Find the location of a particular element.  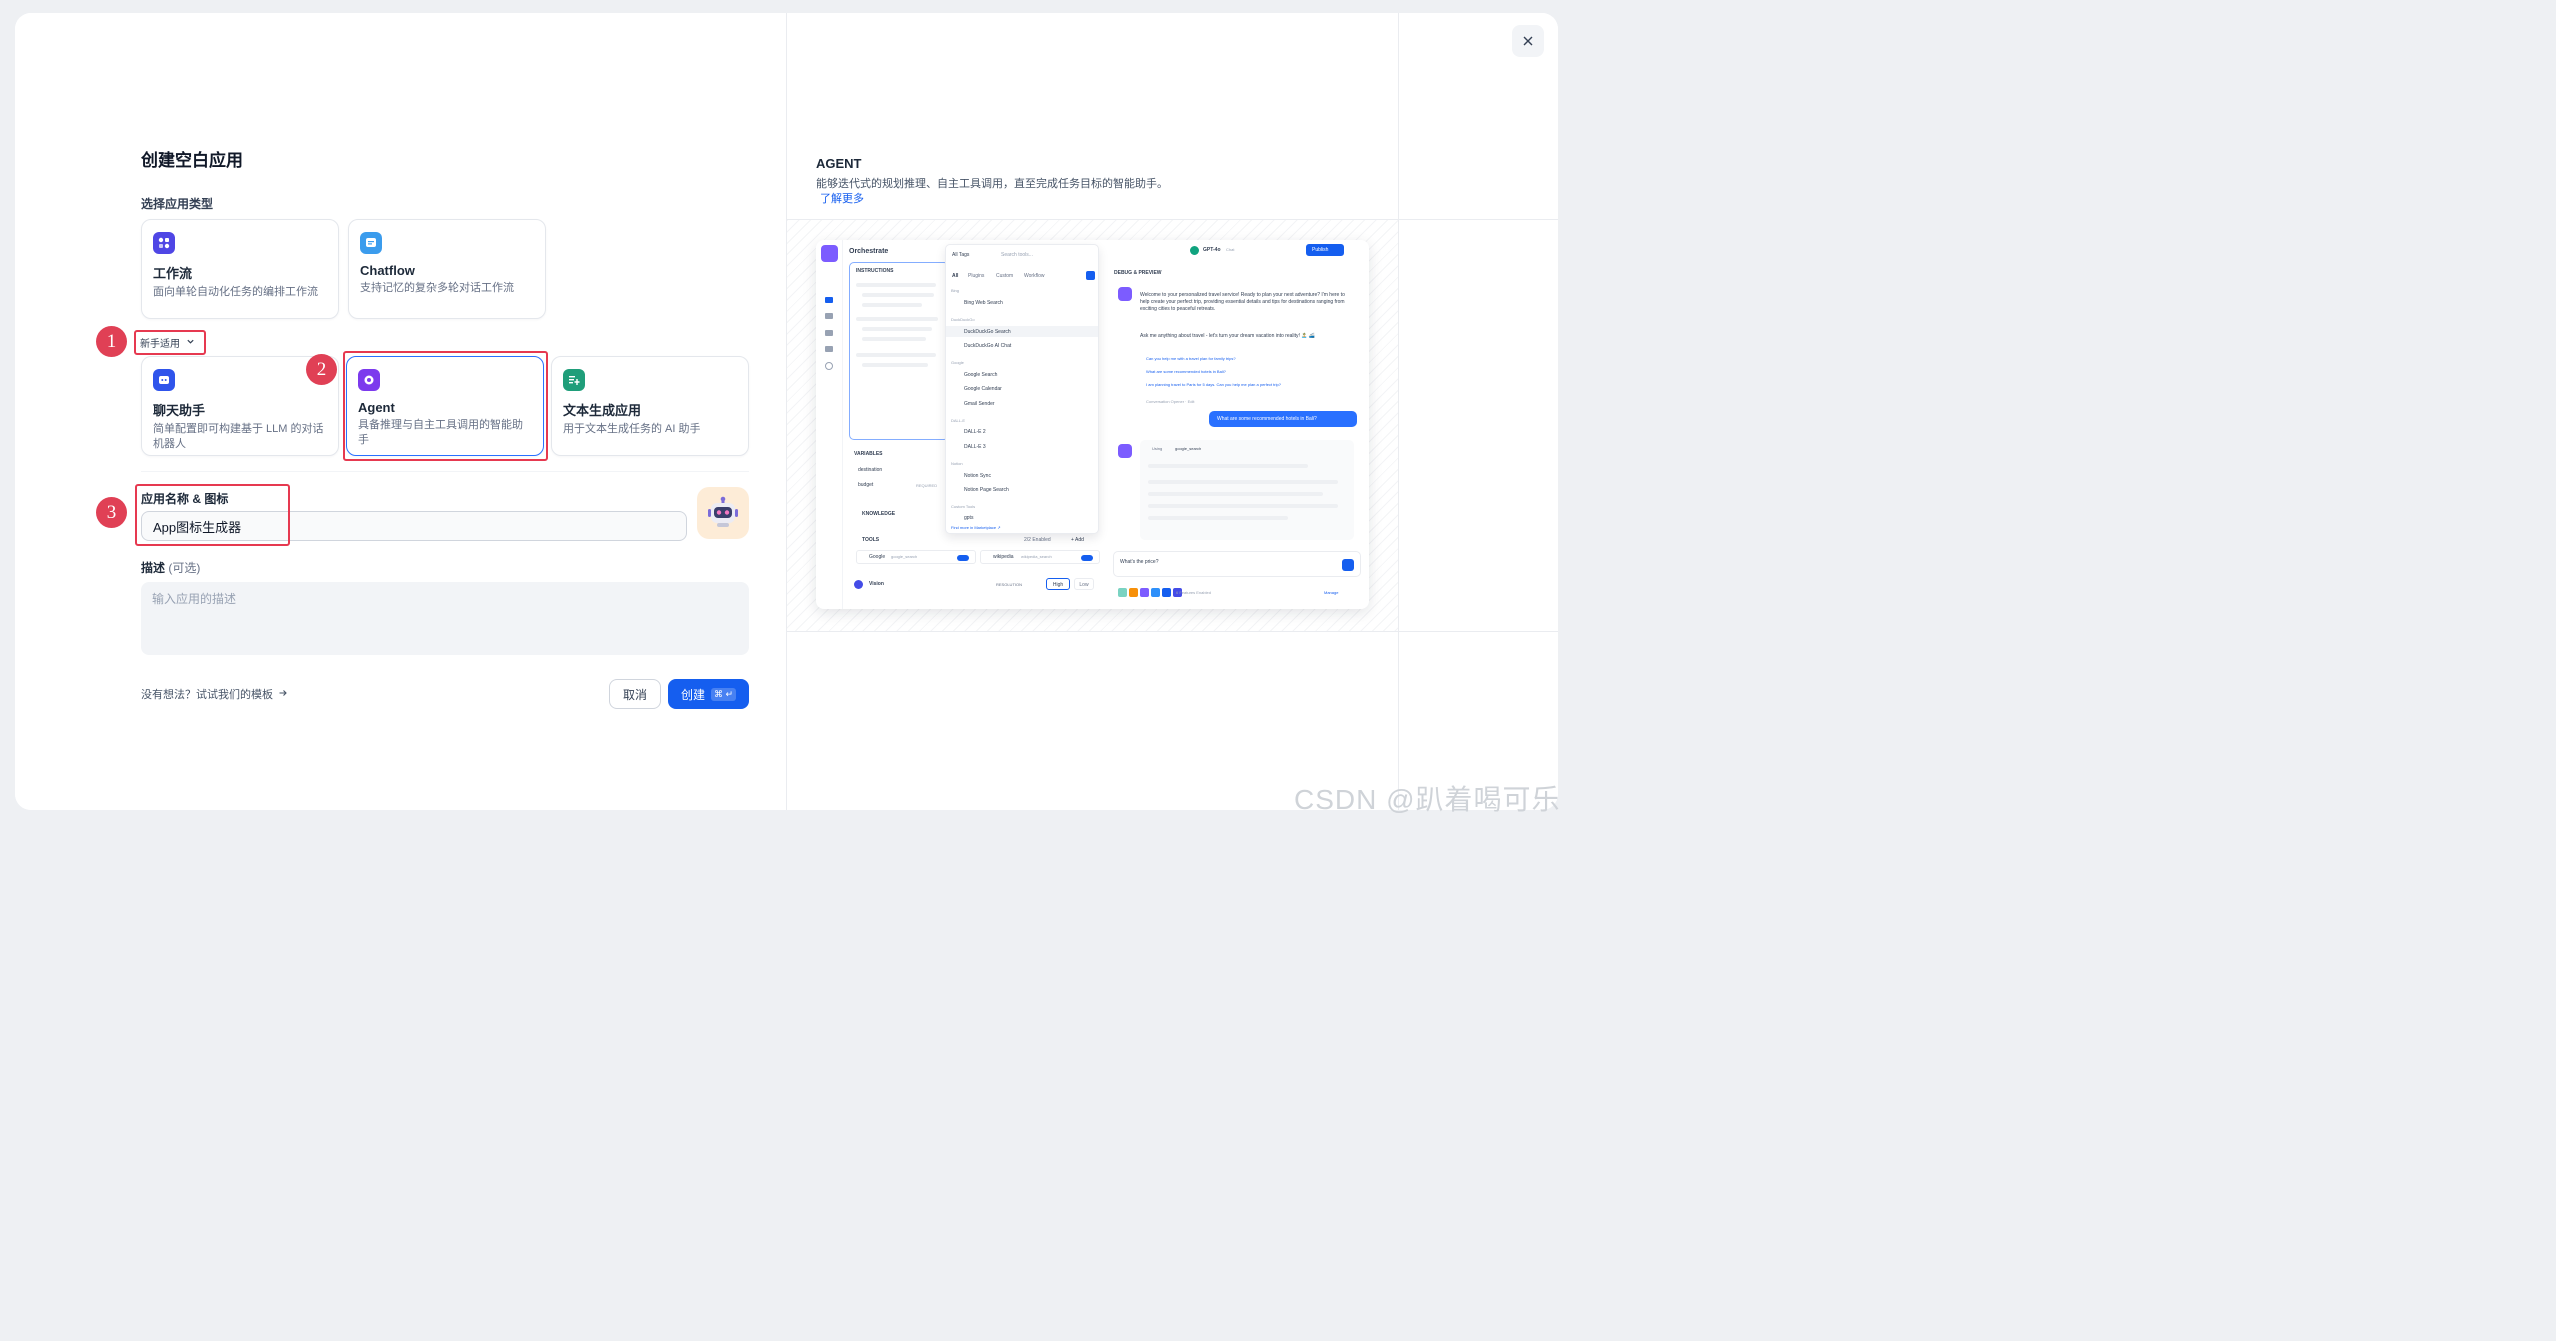

bot-reply: Using google_search is located at coordinates (1247, 490).